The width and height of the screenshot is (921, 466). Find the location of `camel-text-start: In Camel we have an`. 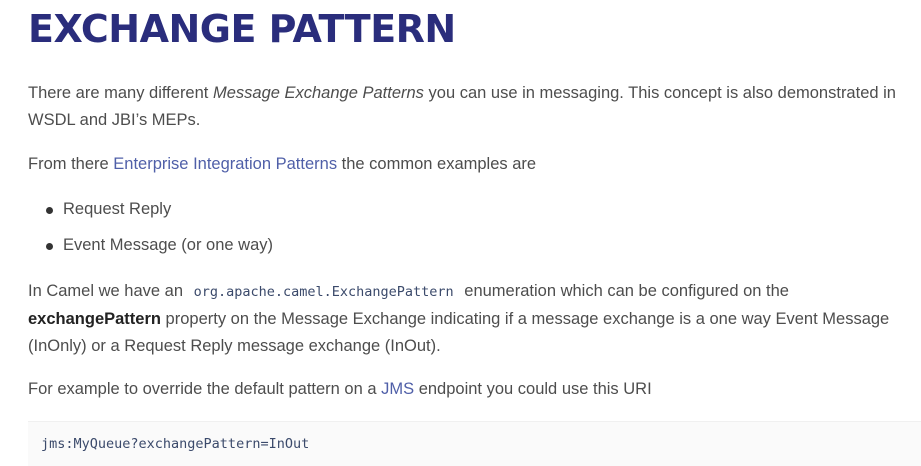

camel-text-start: In Camel we have an is located at coordinates (108, 291).